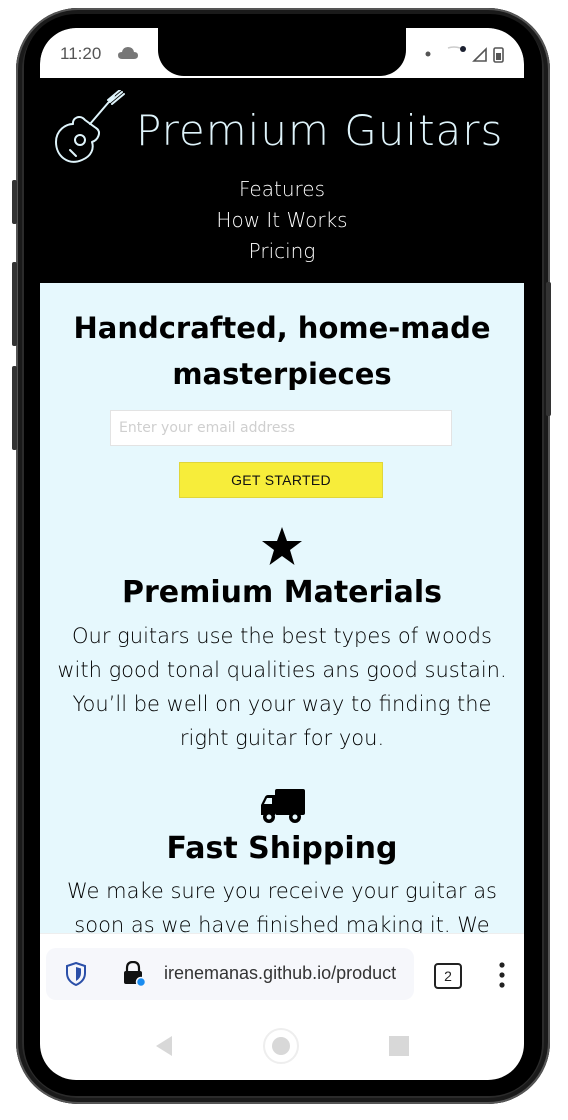 Image resolution: width=568 pixels, height=1120 pixels. What do you see at coordinates (286, 973) in the screenshot?
I see `url-text: irenemanas.github.io/product` at bounding box center [286, 973].